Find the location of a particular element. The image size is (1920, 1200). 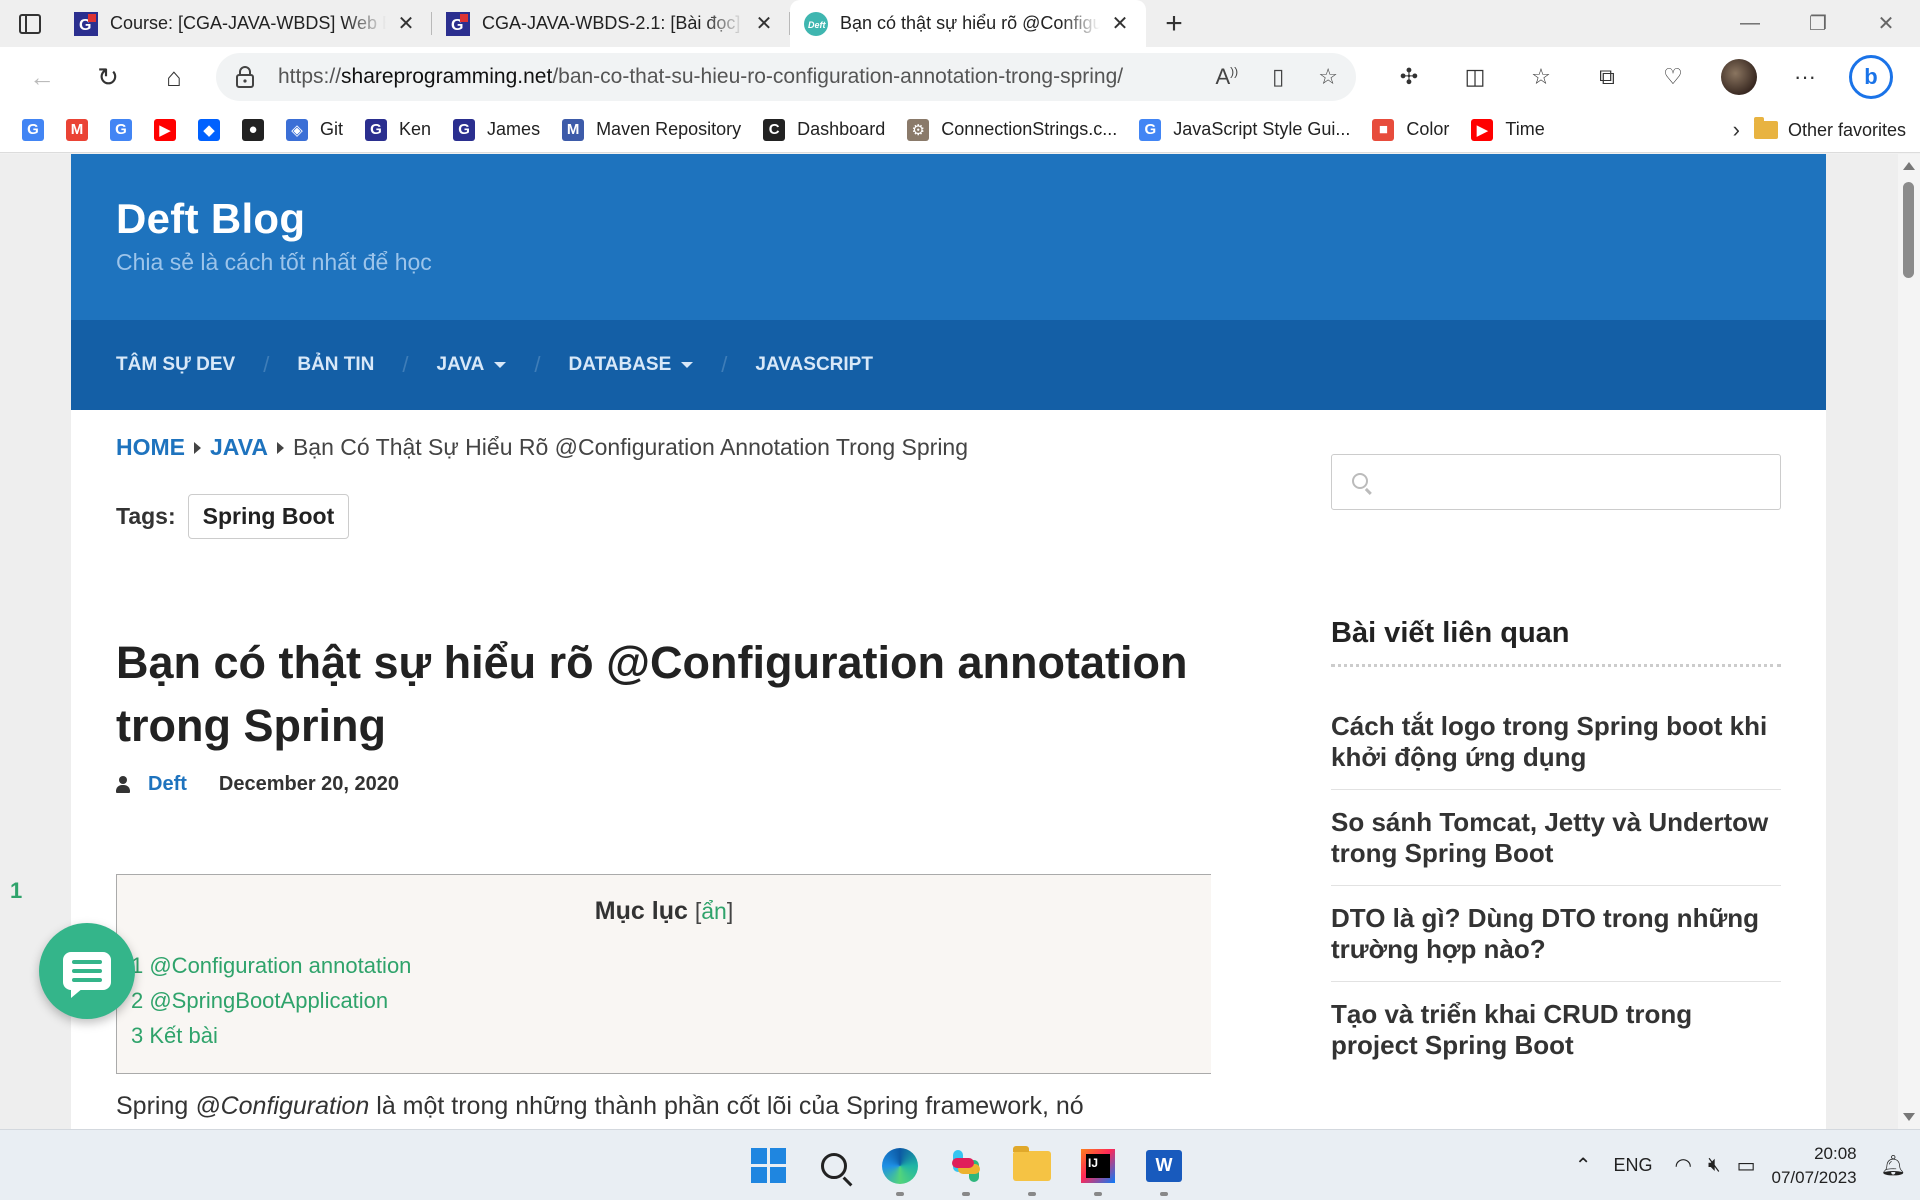

bookmark-item: ■ Color is located at coordinates (1411, 129).